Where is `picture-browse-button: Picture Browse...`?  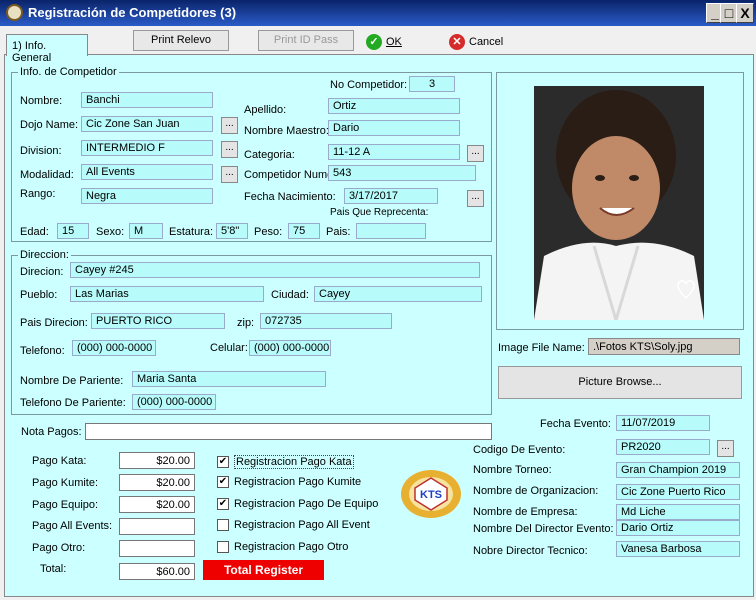
picture-browse-button: Picture Browse... is located at coordinates (620, 382).